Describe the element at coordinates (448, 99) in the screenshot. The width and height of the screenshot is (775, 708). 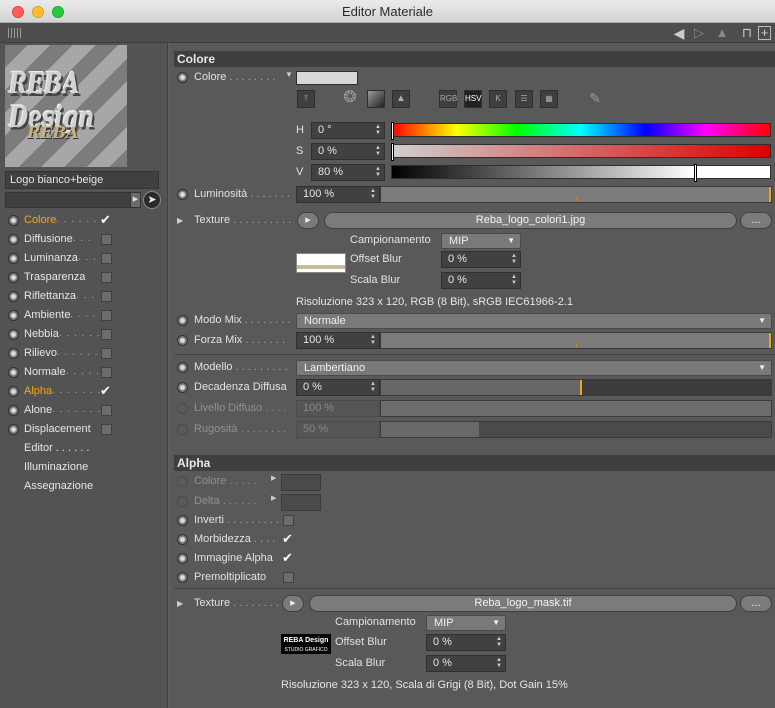
I see `rgb-icon: RGB` at that location.